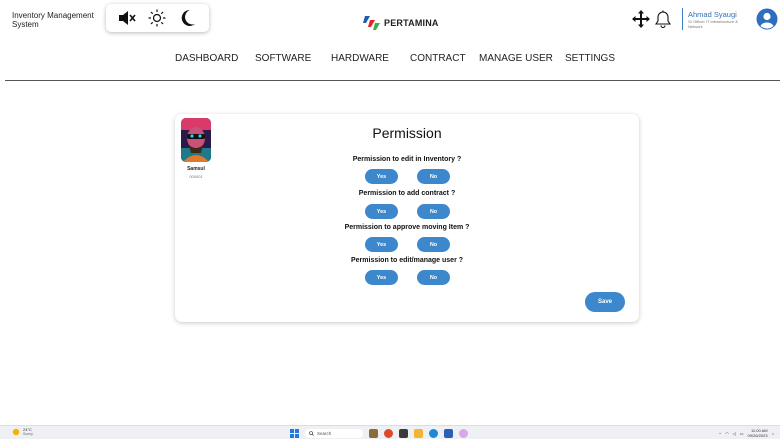 This screenshot has height=439, width=780. What do you see at coordinates (757, 435) in the screenshot?
I see `clock-date: 09/26/2023` at bounding box center [757, 435].